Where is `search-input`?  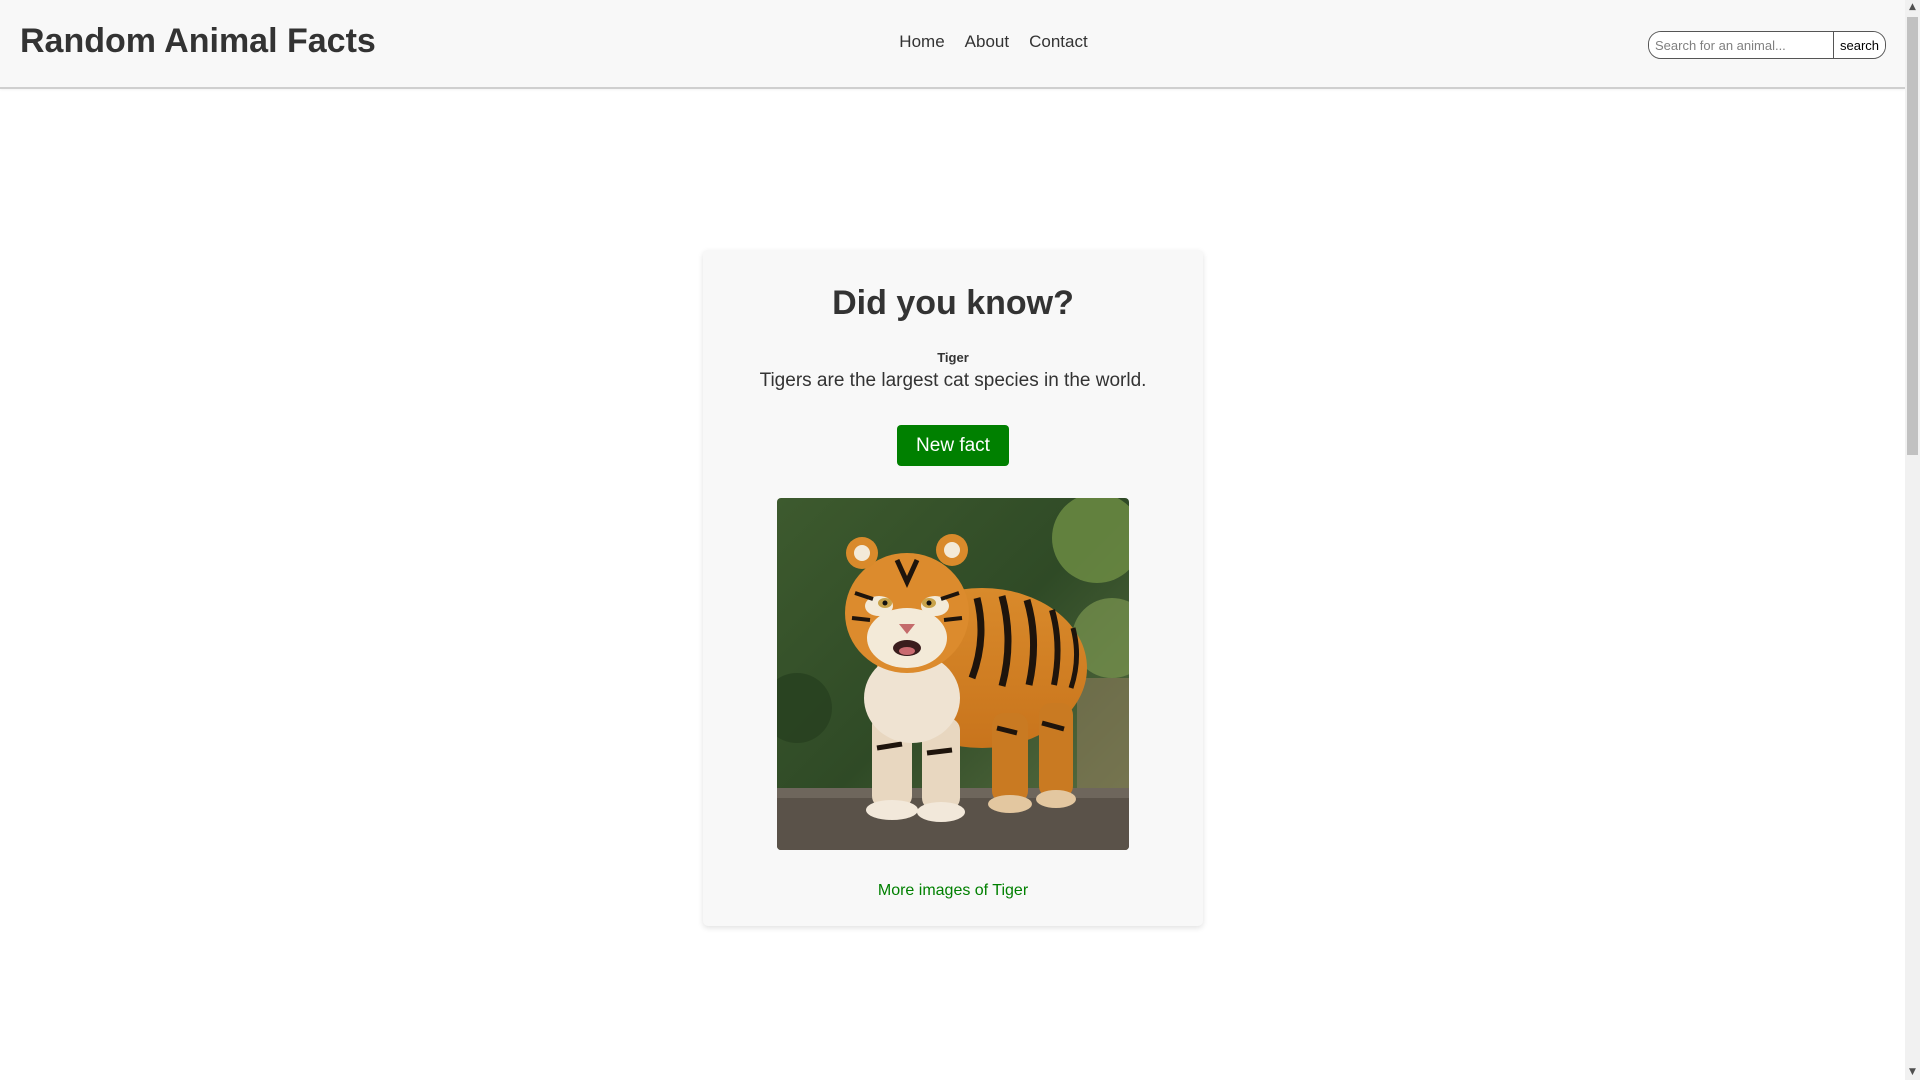
search-input is located at coordinates (1741, 45).